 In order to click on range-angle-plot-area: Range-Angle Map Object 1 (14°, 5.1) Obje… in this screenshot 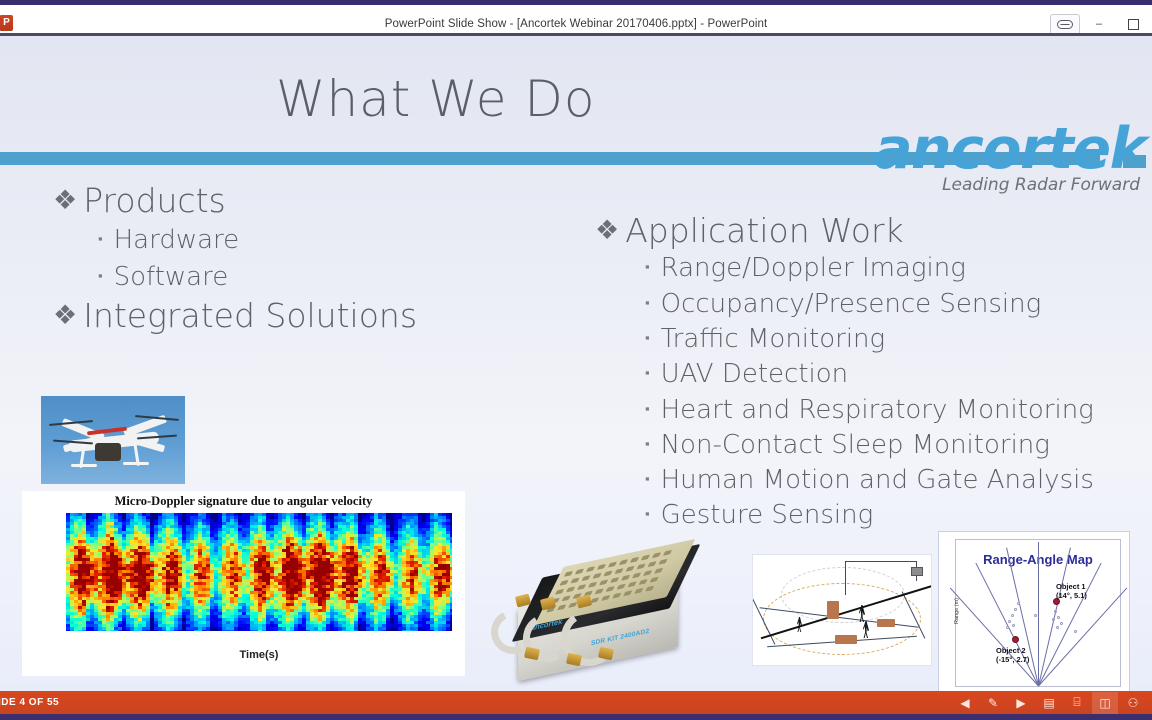, I will do `click(1038, 613)`.